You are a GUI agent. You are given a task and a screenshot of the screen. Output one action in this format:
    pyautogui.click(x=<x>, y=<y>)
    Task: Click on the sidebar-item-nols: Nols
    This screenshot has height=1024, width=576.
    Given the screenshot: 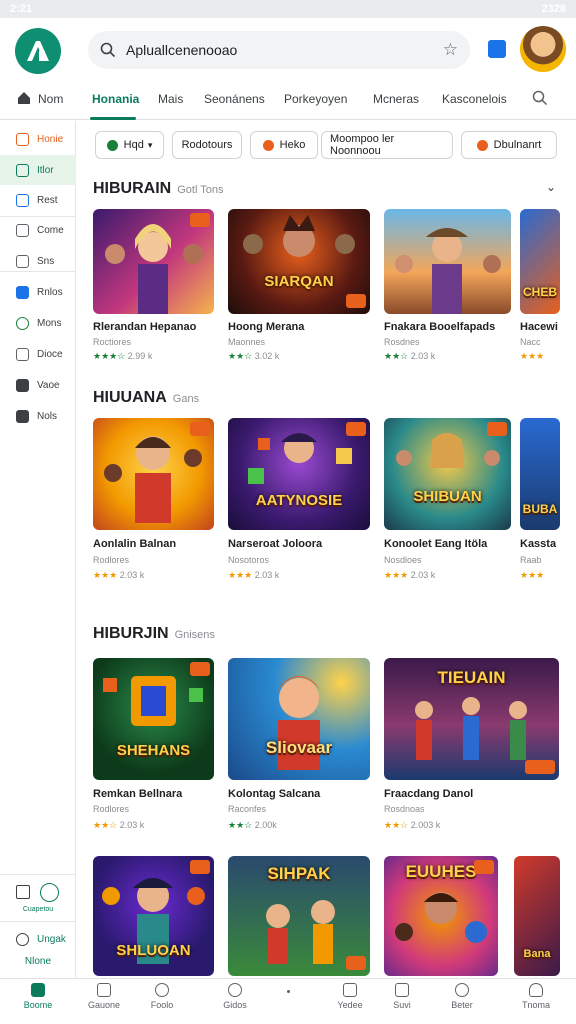 What is the action you would take?
    pyautogui.click(x=38, y=416)
    